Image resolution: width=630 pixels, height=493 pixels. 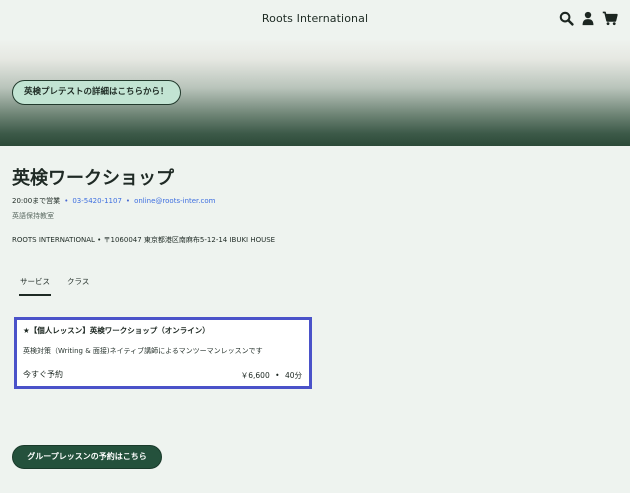 I want to click on business-name: 英検ワークショップ, so click(x=93, y=178).